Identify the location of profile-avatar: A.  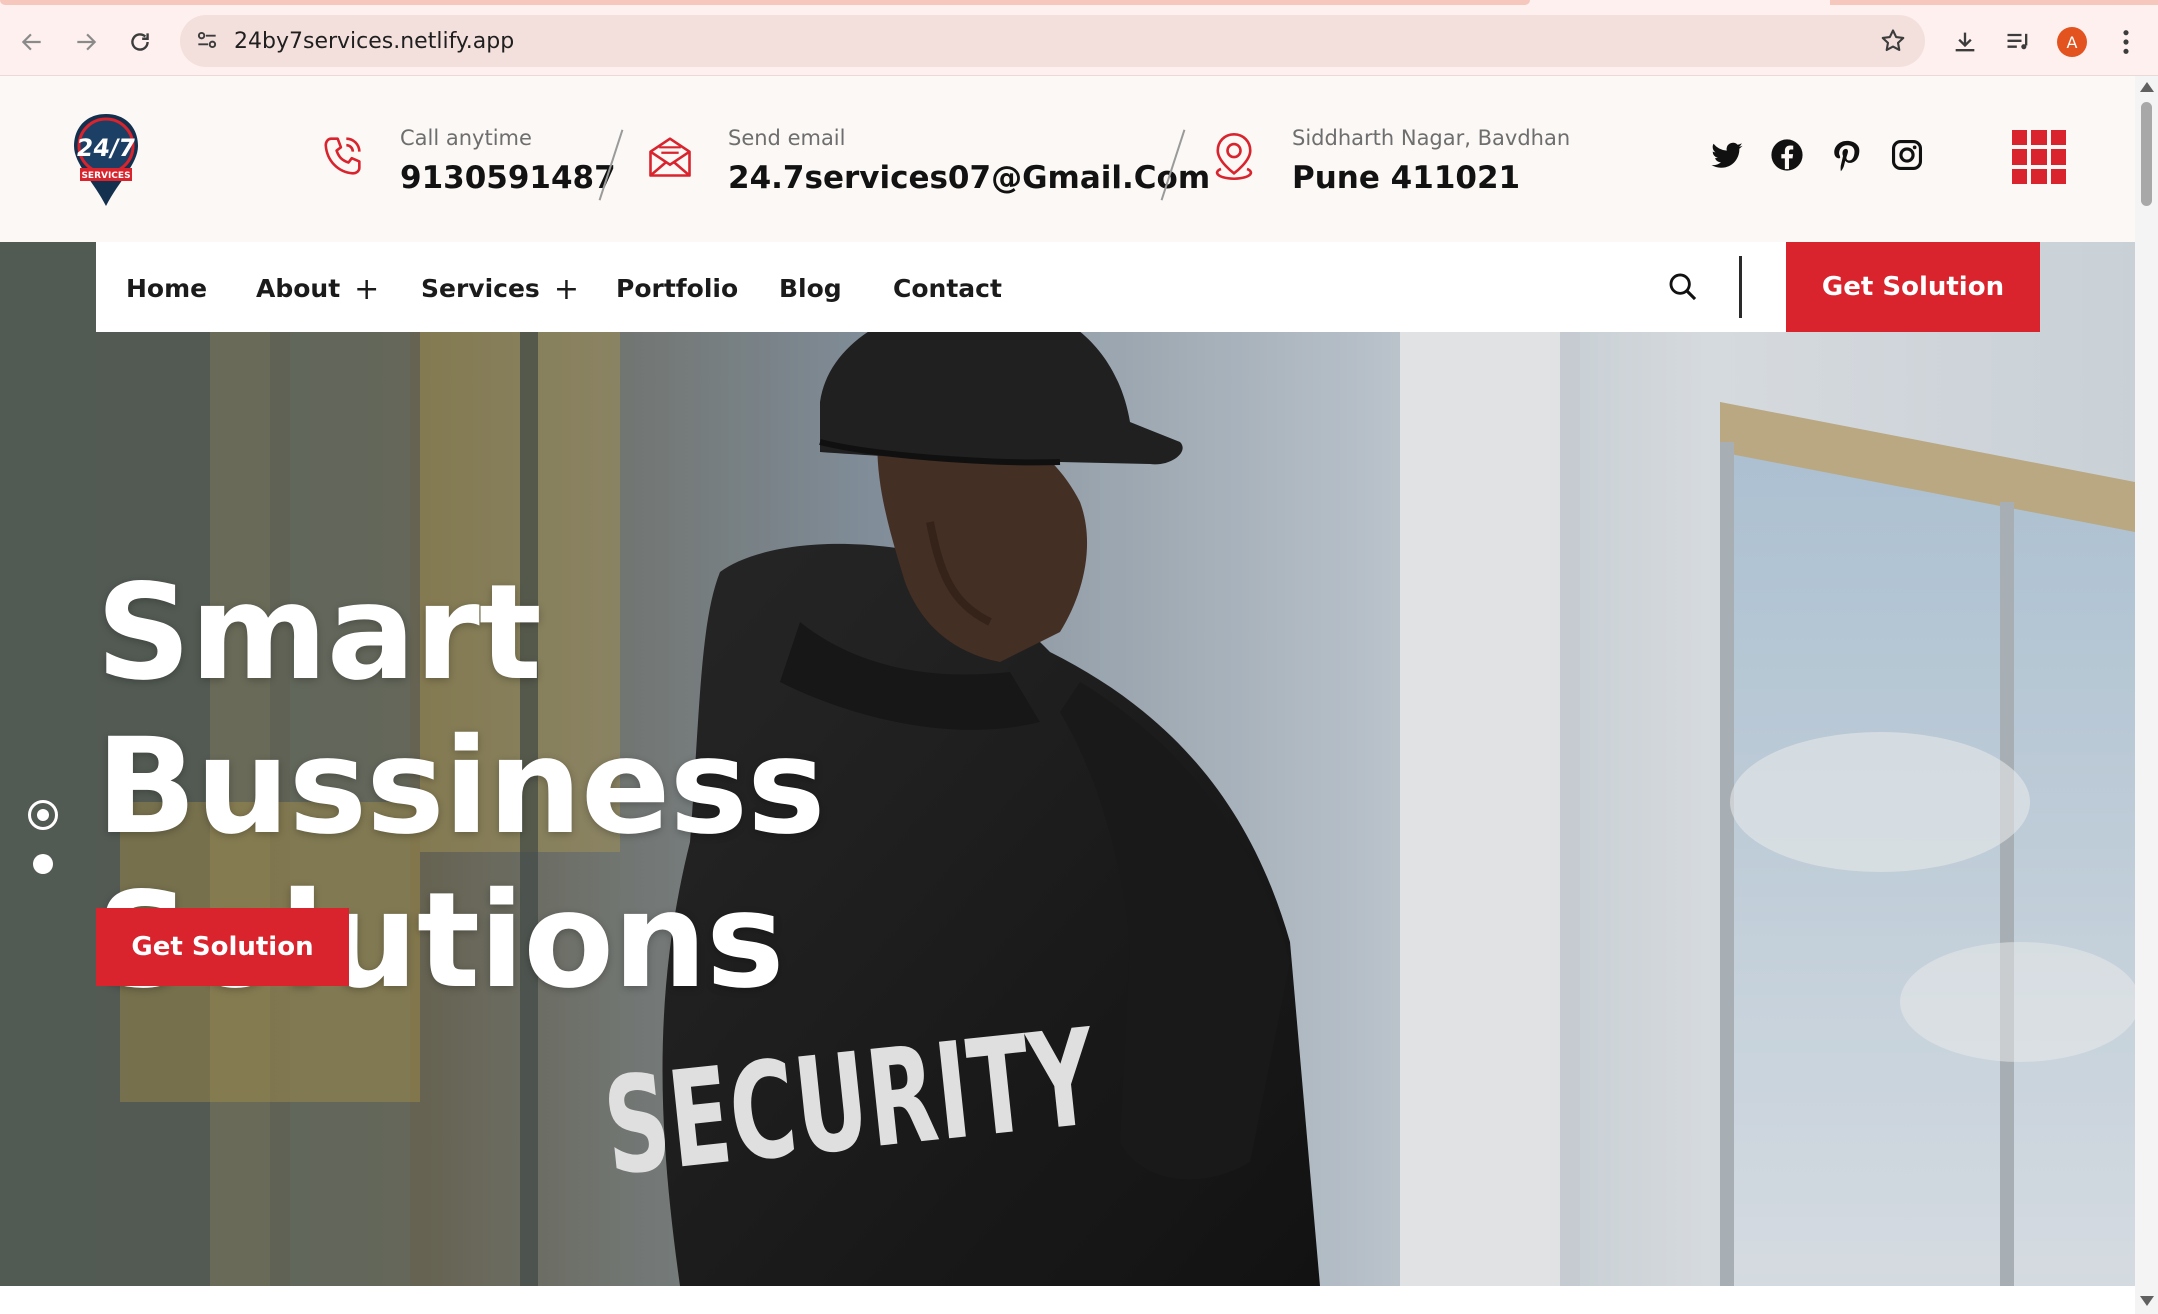
(2072, 42).